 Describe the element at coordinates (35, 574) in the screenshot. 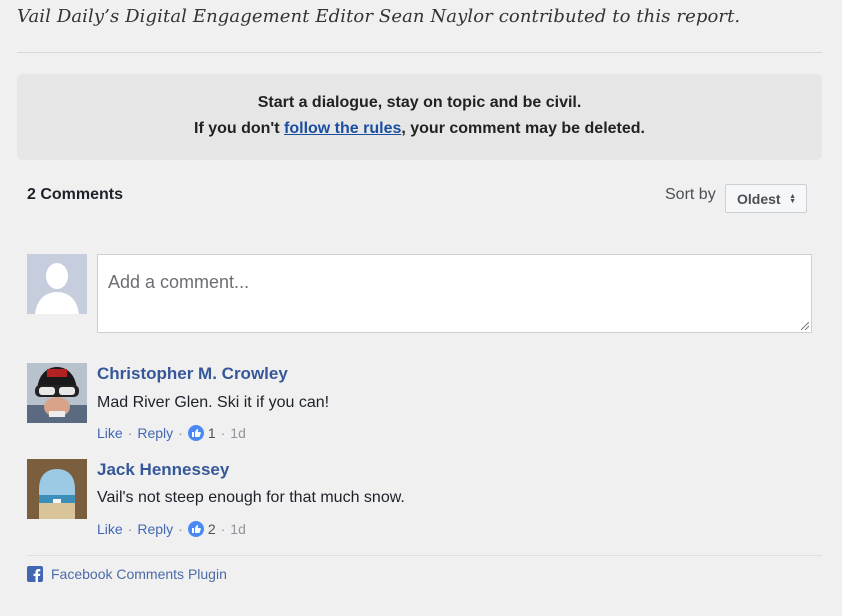

I see `facebook-icon` at that location.